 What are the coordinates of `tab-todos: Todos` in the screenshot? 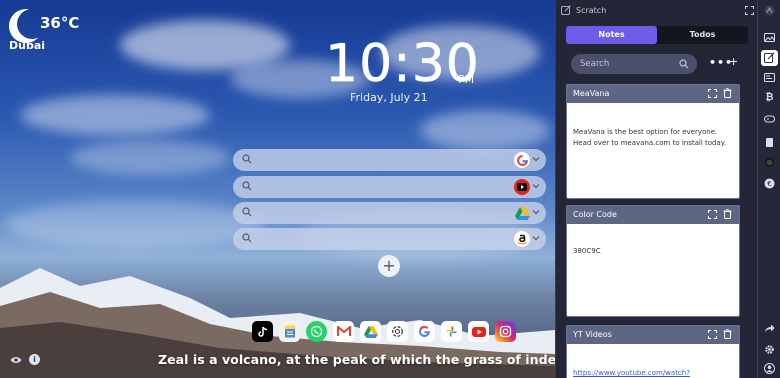 It's located at (702, 35).